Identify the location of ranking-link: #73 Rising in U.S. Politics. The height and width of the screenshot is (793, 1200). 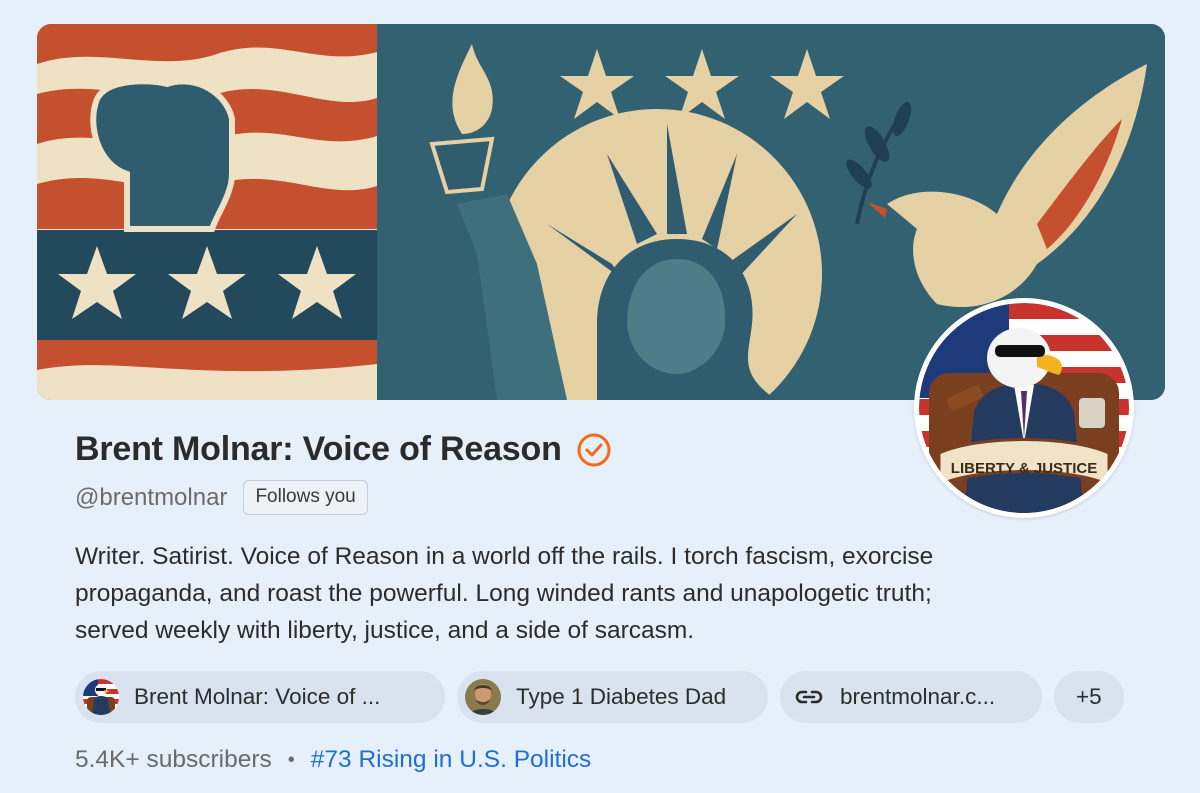
(451, 760).